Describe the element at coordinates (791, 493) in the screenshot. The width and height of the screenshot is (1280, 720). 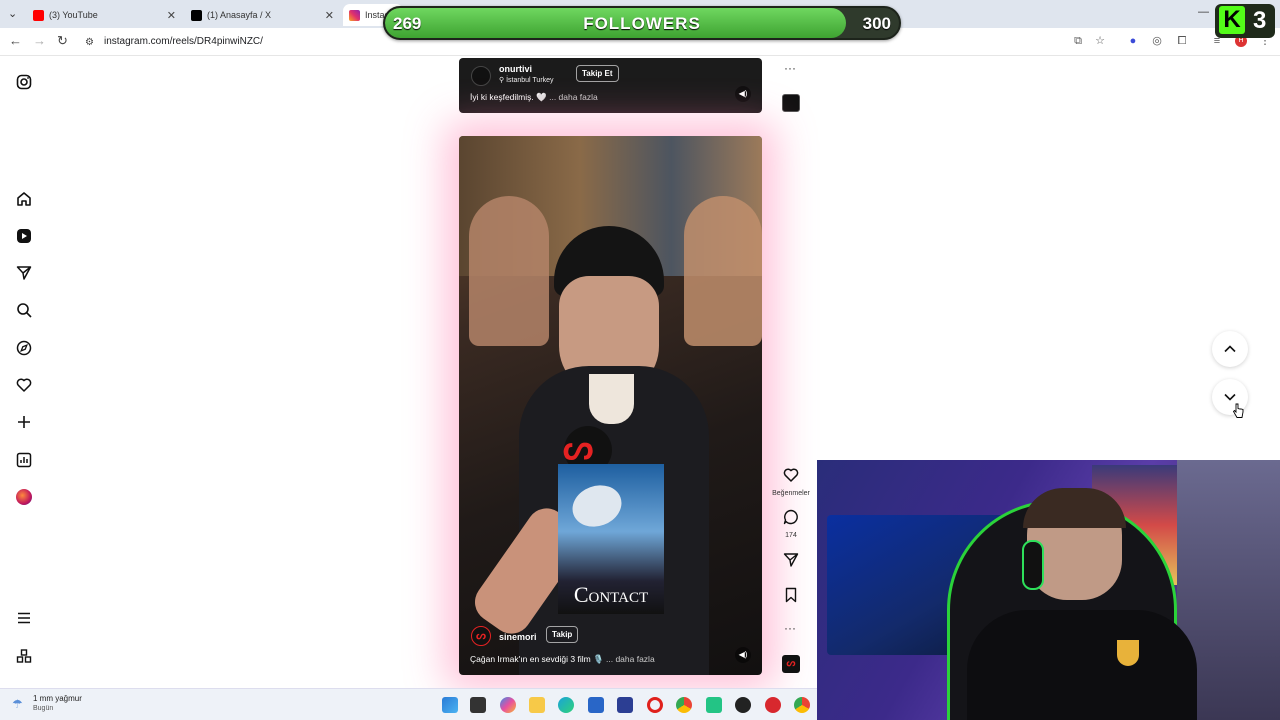
I see `likes-label: Beğenmeler` at that location.